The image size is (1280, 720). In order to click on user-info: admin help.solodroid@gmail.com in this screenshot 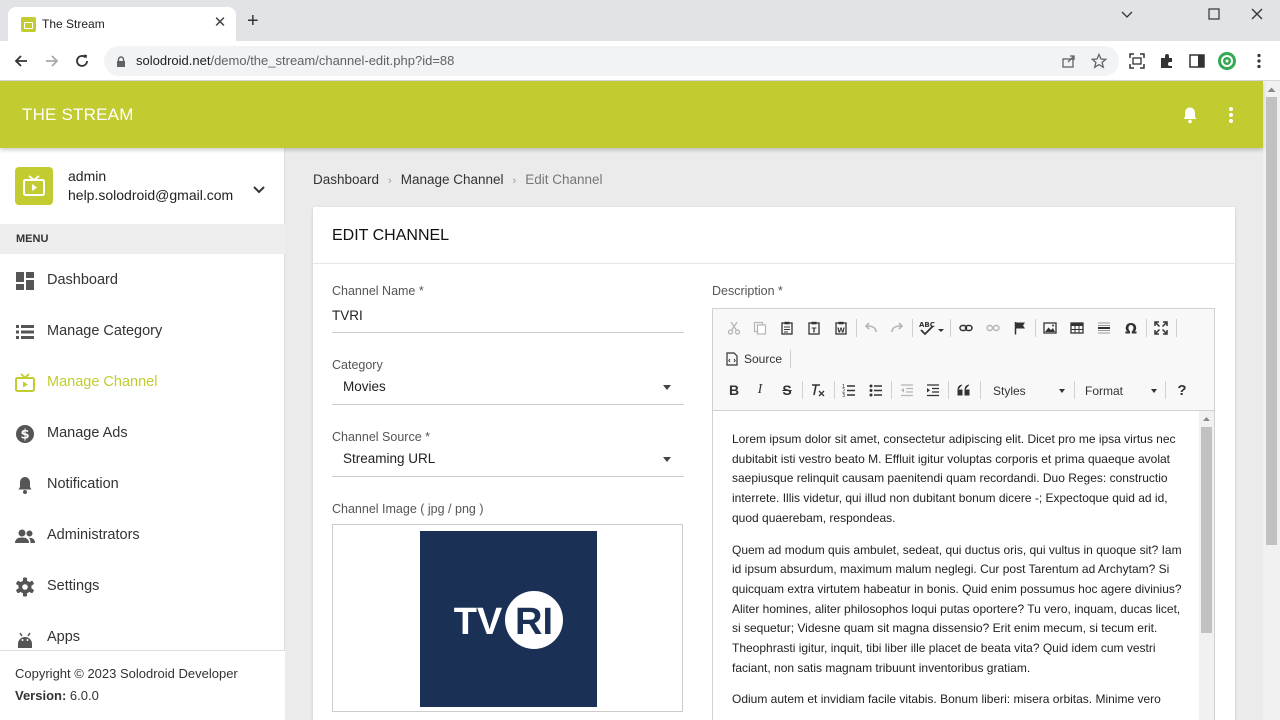, I will do `click(142, 186)`.